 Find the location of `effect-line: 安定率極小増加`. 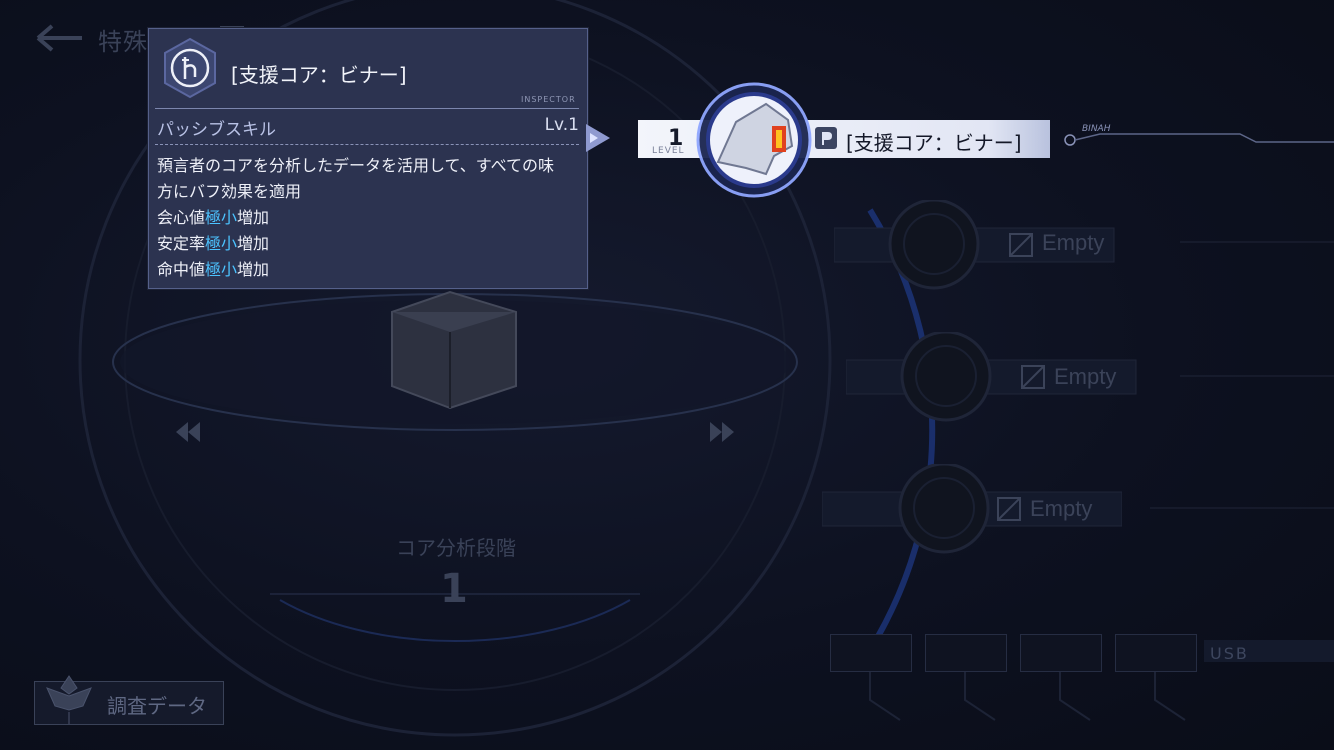

effect-line: 安定率極小増加 is located at coordinates (213, 243).